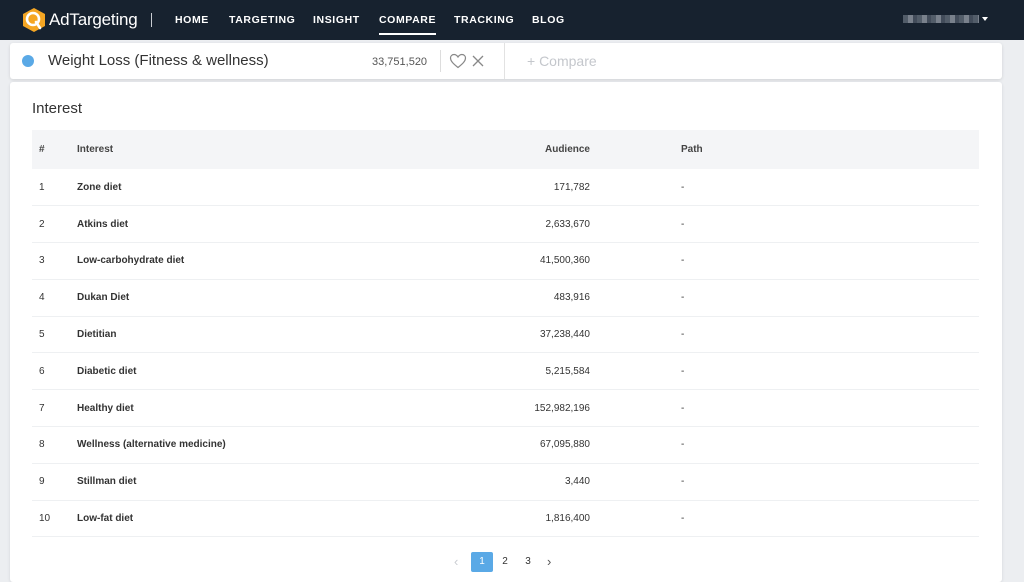 This screenshot has width=1024, height=582. Describe the element at coordinates (549, 561) in the screenshot. I see `pagination-next-button: ›` at that location.